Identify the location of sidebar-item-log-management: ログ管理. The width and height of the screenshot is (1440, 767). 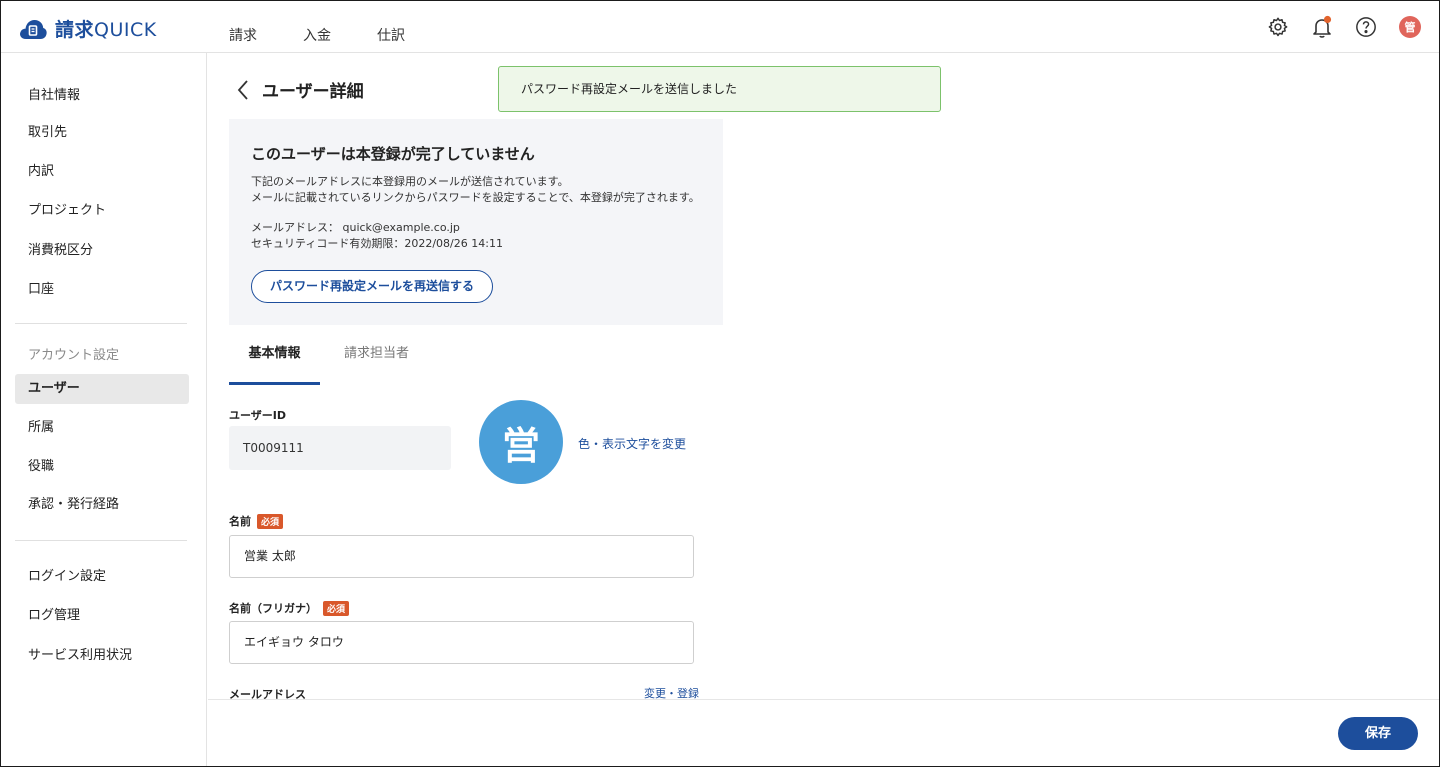
(102, 616).